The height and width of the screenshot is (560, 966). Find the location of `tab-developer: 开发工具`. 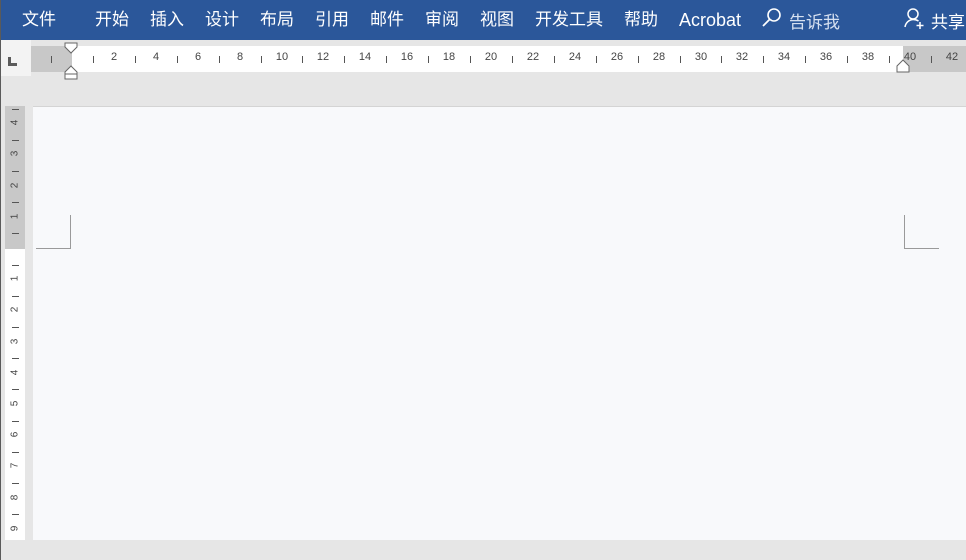

tab-developer: 开发工具 is located at coordinates (569, 20).